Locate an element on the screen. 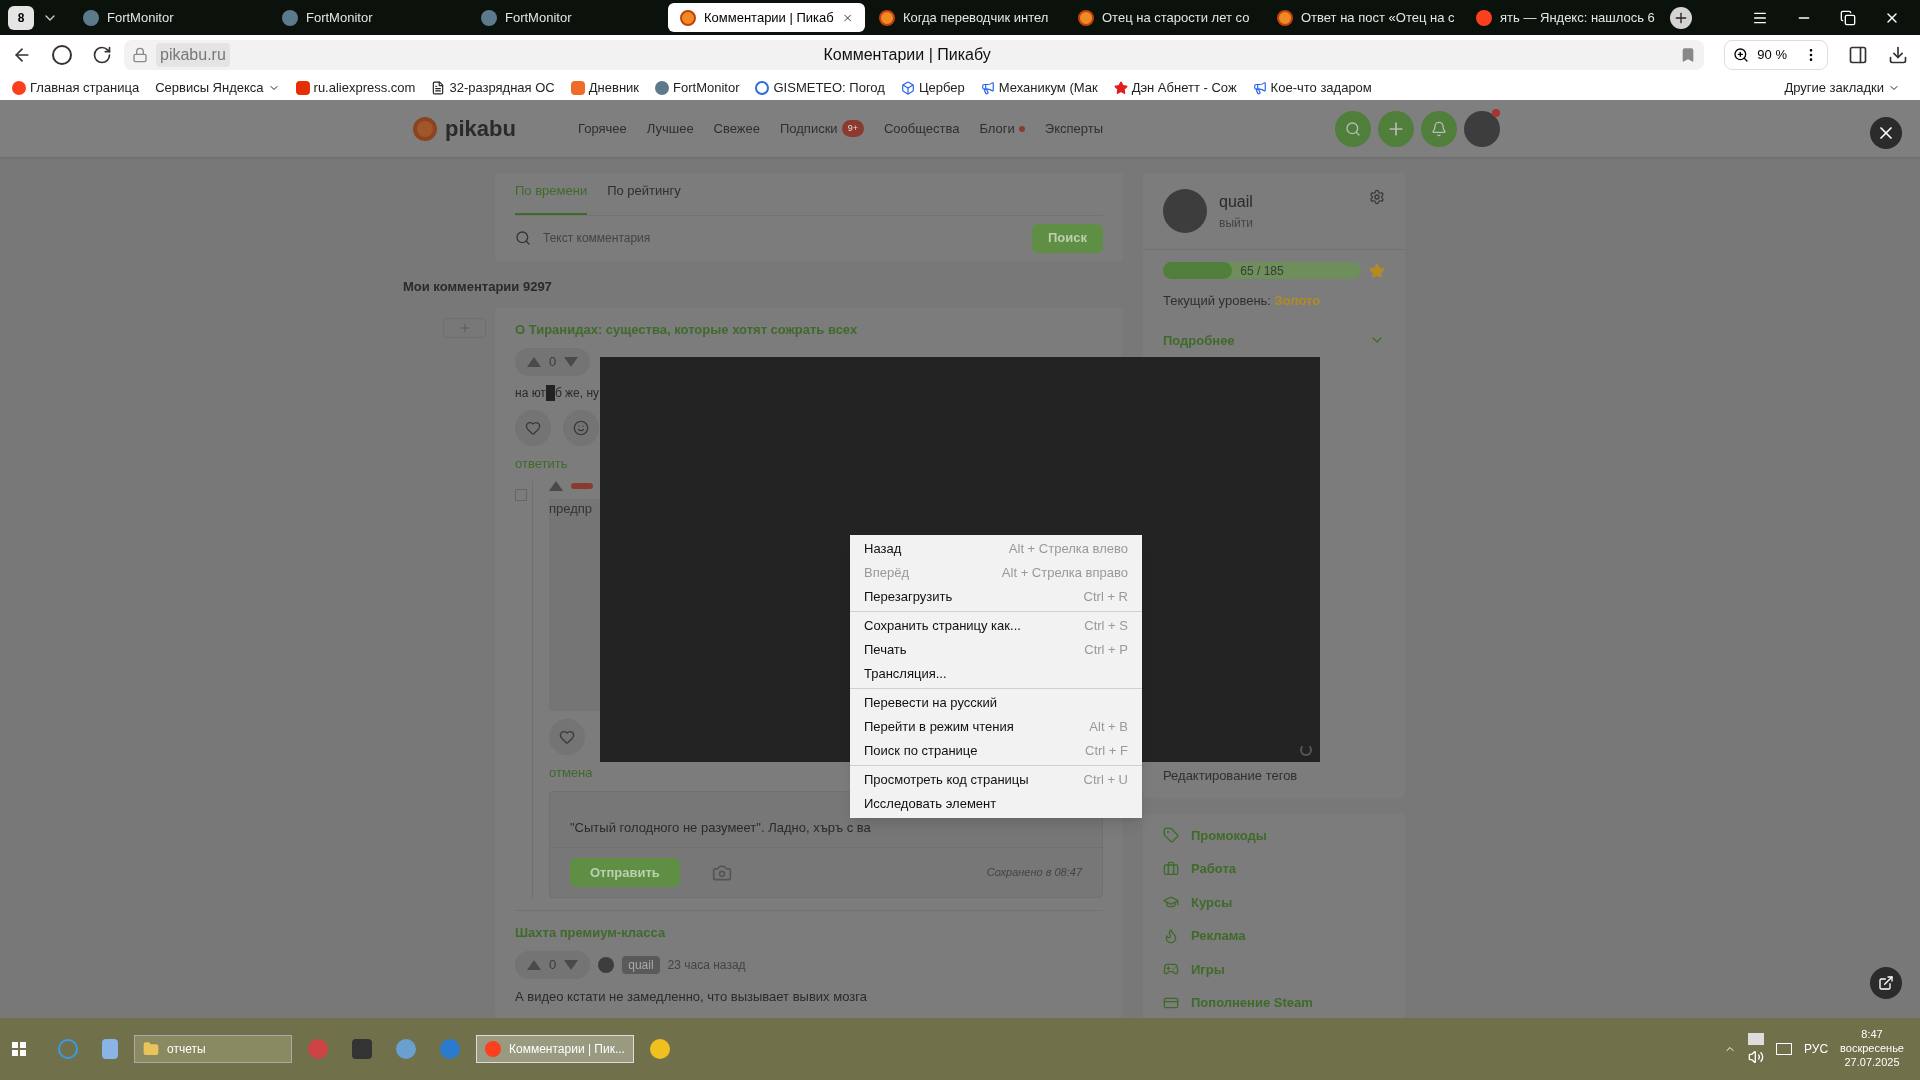 This screenshot has width=1920, height=1080. context-menu-item: Поиск по странице Ctrl + F is located at coordinates (996, 751).